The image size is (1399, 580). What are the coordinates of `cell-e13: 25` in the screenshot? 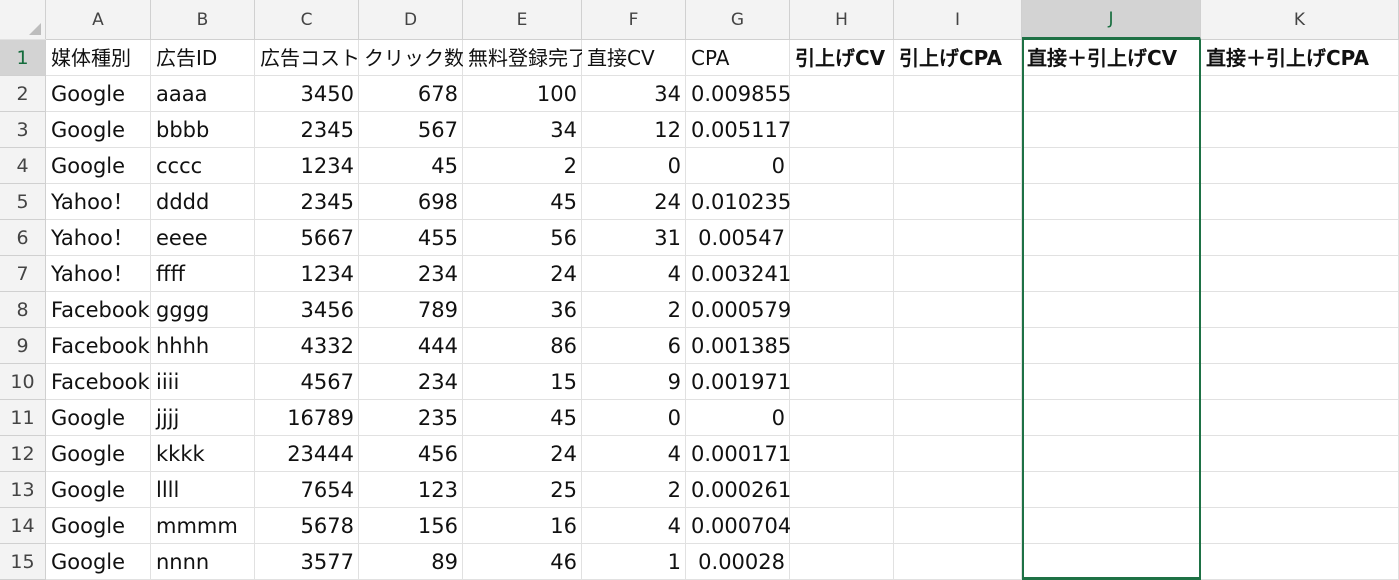 It's located at (522, 490).